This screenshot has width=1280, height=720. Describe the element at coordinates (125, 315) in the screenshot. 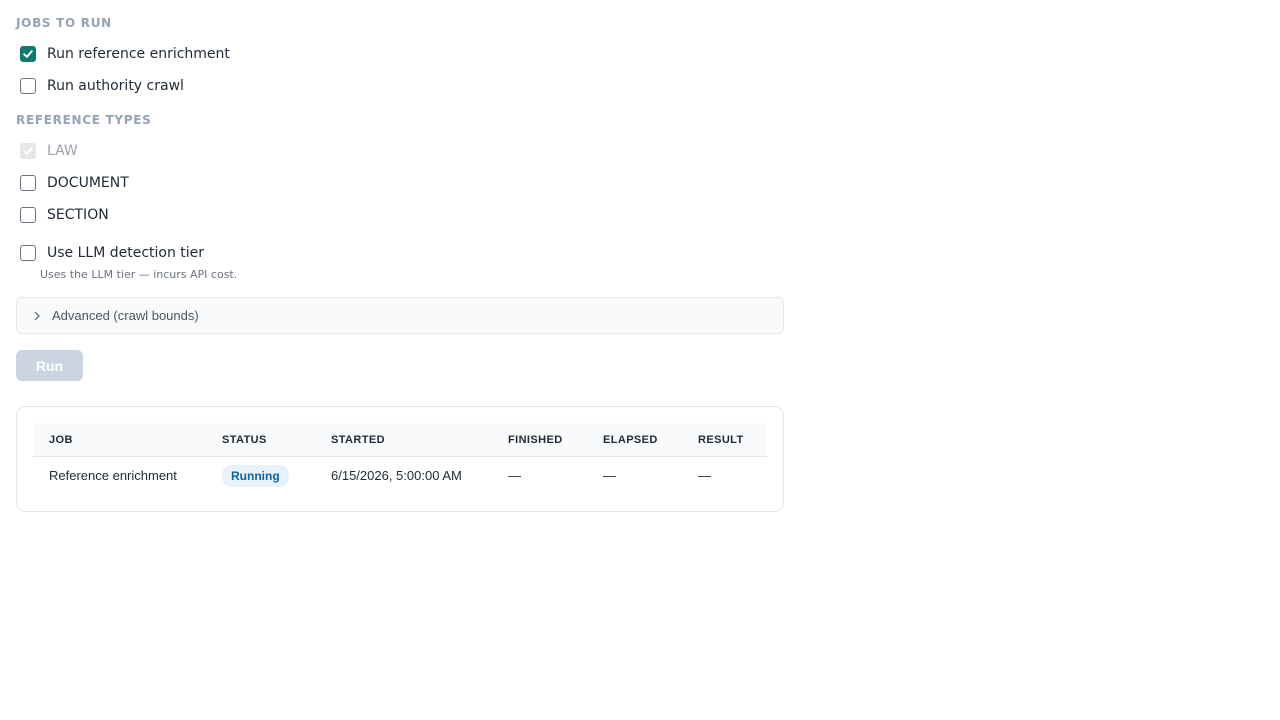

I see `advanced-label: Advanced (crawl bounds)` at that location.